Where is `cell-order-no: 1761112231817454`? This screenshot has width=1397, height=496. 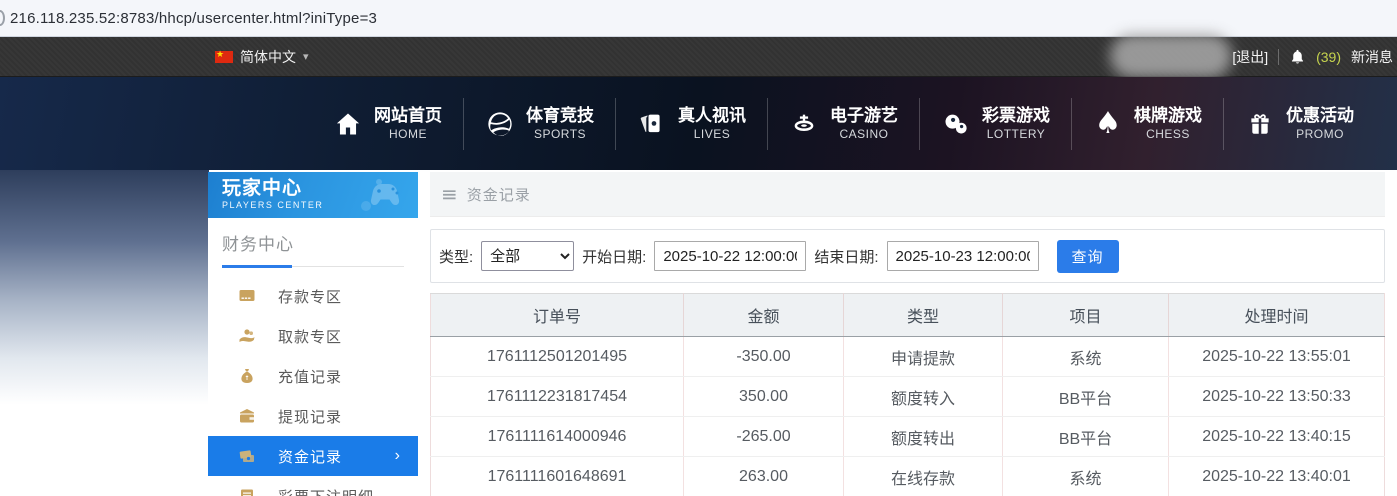
cell-order-no: 1761112231817454 is located at coordinates (557, 396).